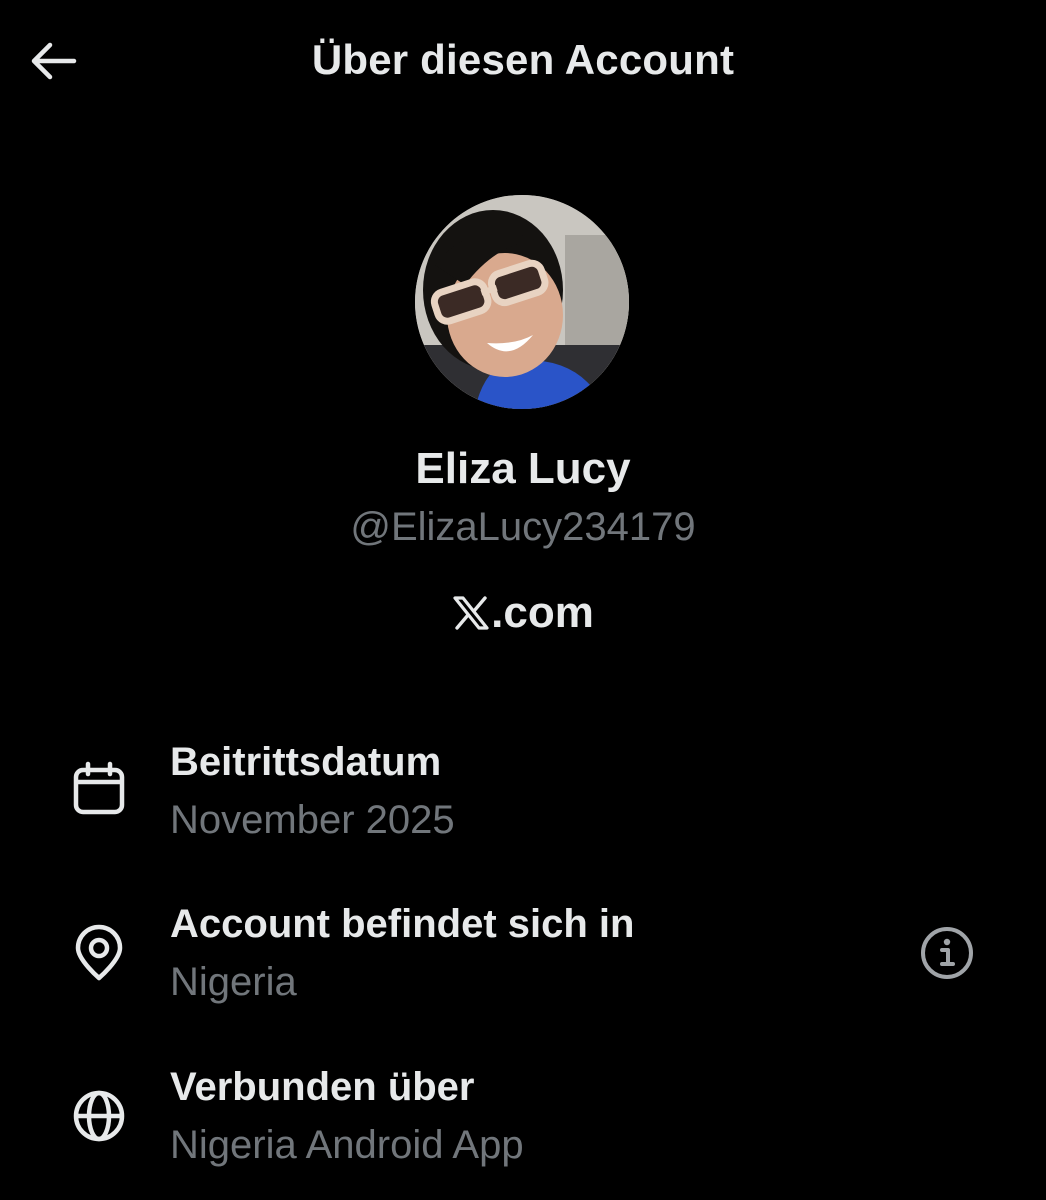 This screenshot has width=1046, height=1200. Describe the element at coordinates (99, 1116) in the screenshot. I see `globe-icon` at that location.